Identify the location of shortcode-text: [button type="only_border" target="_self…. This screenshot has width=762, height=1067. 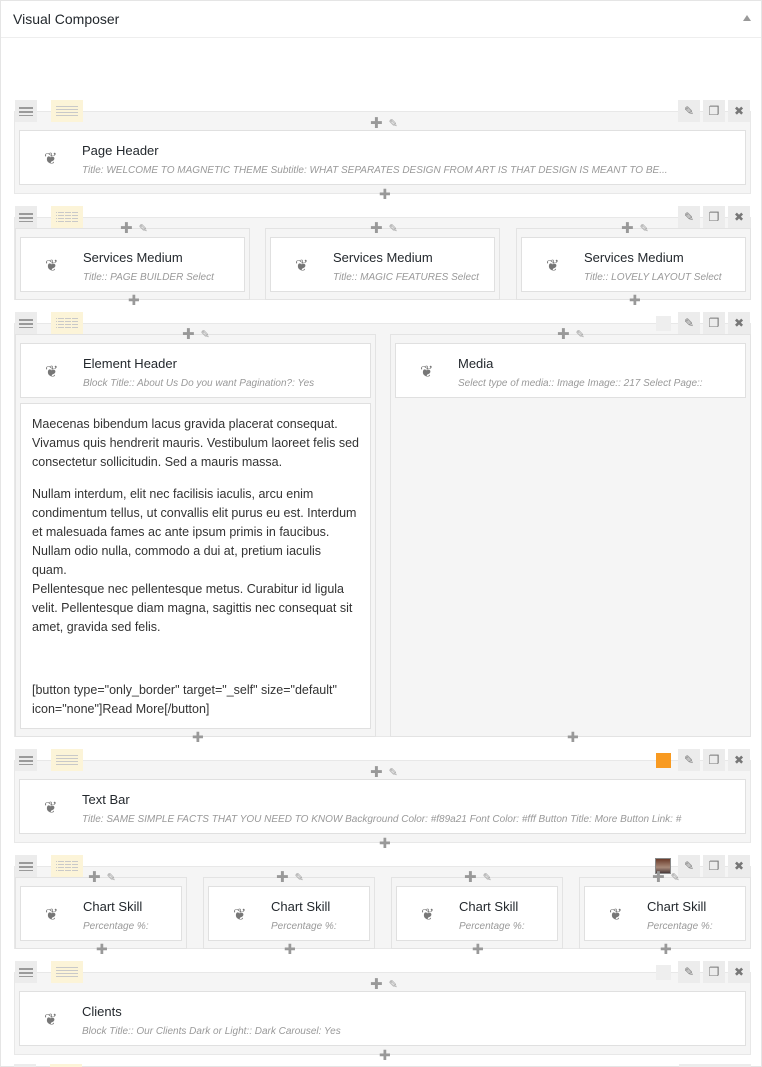
(184, 699).